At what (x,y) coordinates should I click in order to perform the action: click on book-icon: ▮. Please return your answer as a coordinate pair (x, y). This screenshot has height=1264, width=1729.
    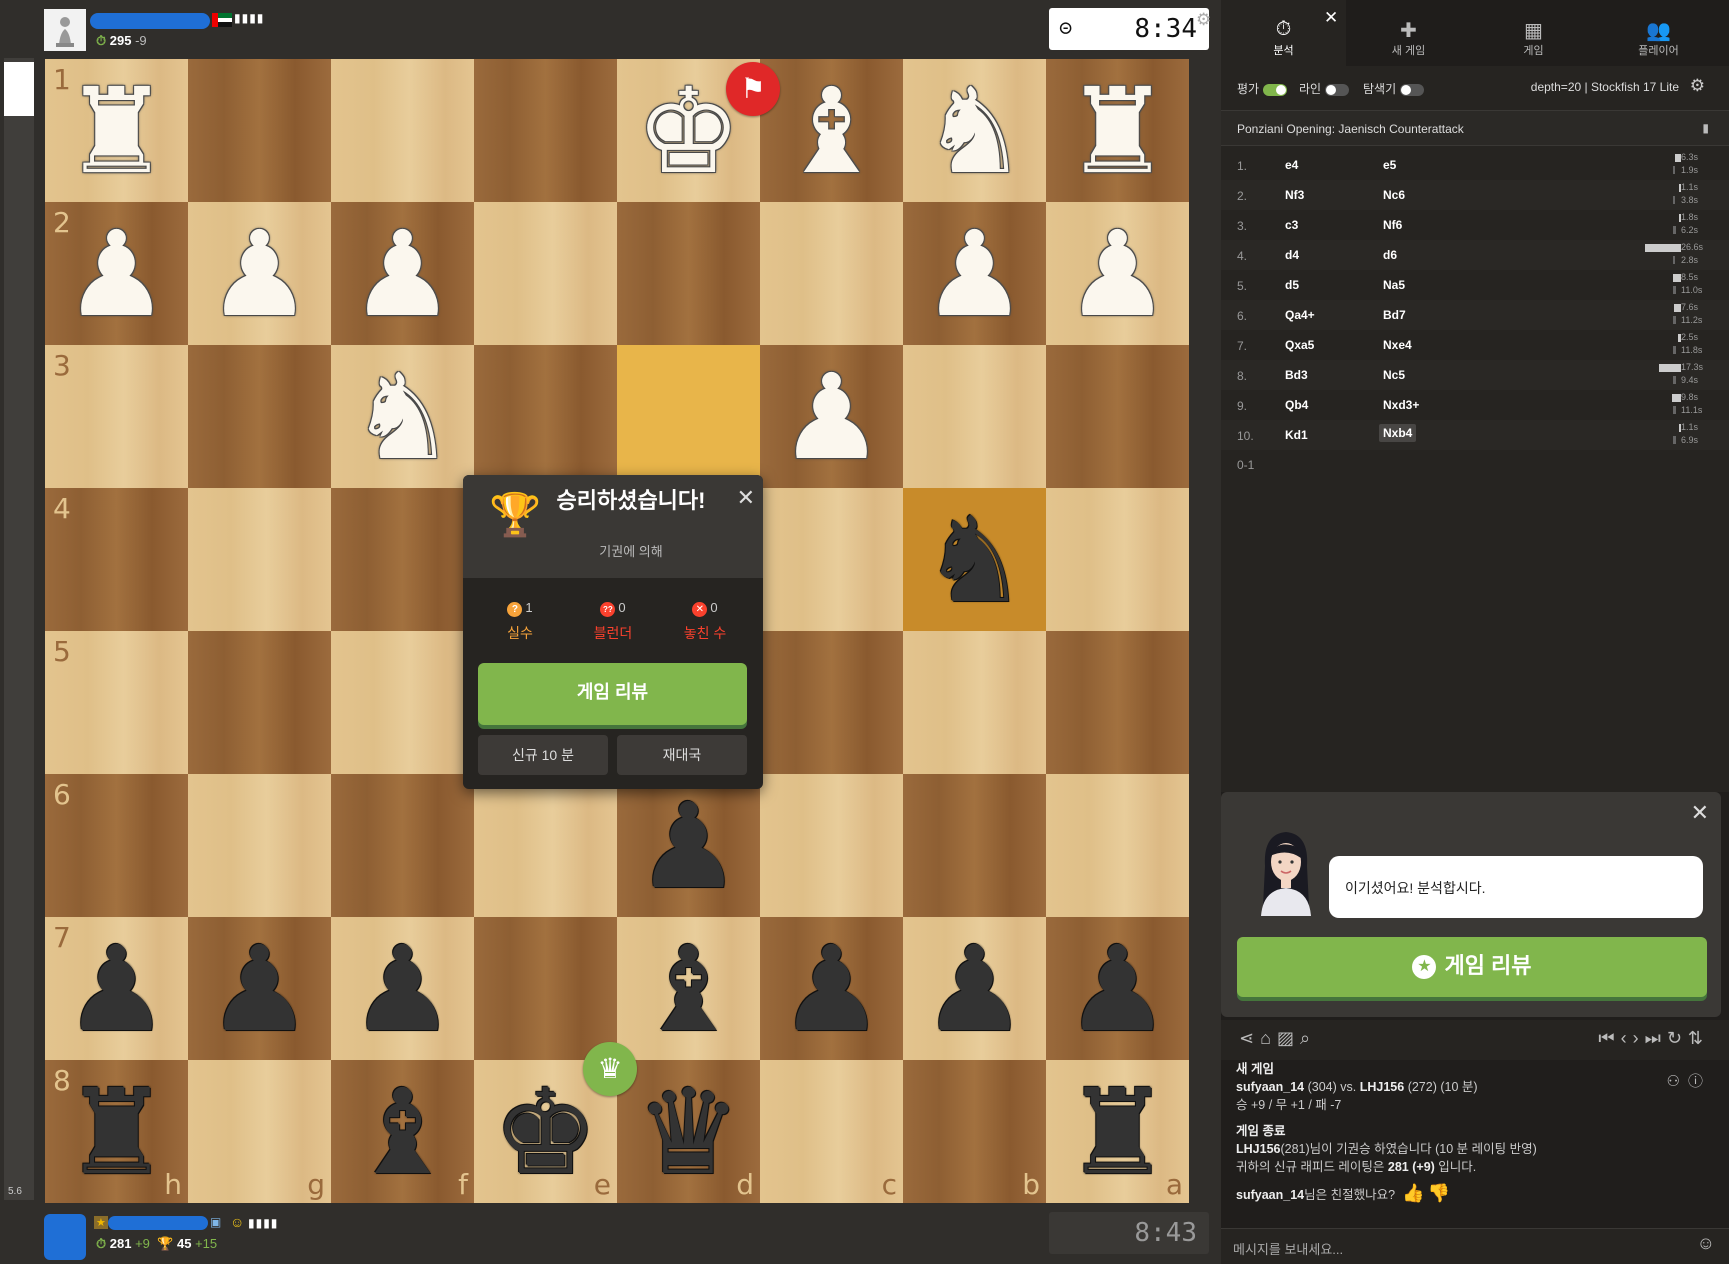
    Looking at the image, I should click on (1705, 128).